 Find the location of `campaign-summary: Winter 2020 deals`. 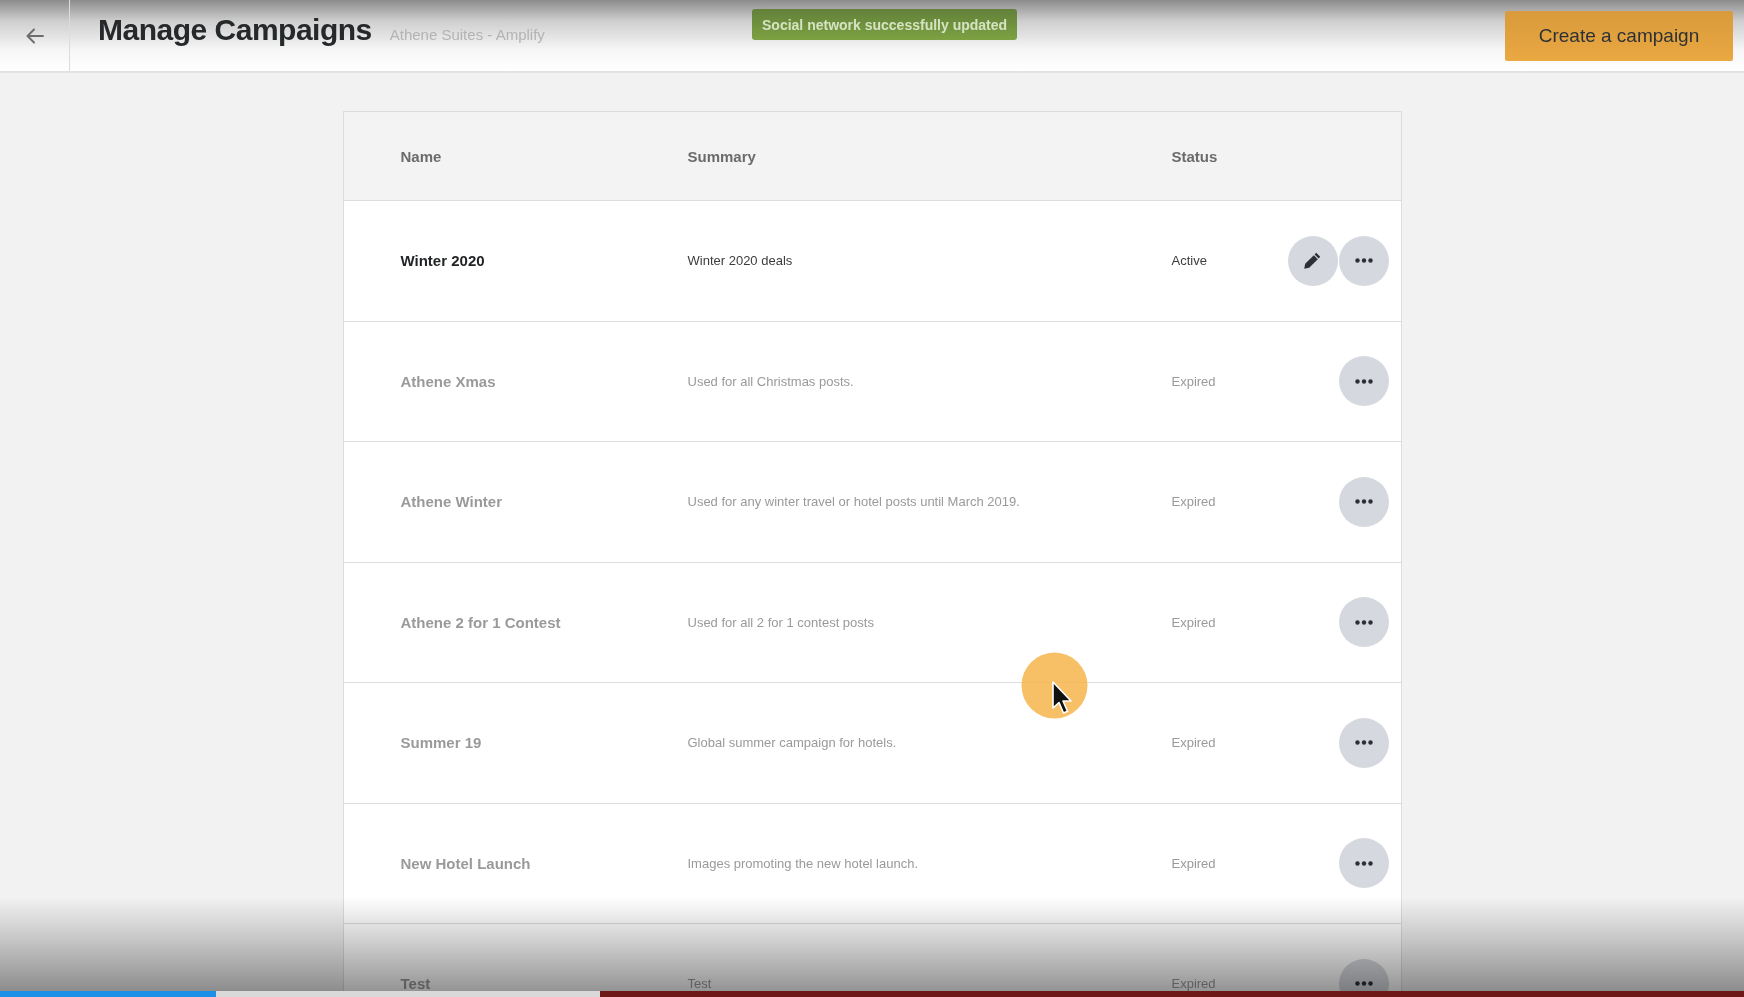

campaign-summary: Winter 2020 deals is located at coordinates (740, 261).